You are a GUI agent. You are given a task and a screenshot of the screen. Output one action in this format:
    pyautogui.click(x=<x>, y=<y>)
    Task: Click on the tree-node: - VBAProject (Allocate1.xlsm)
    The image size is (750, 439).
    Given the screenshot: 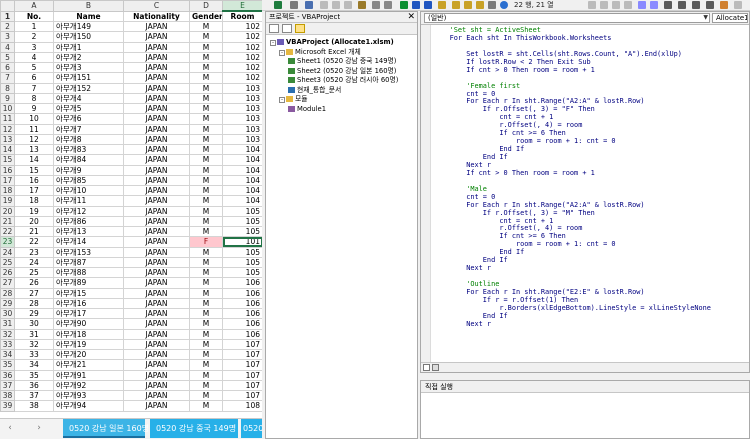 What is the action you would take?
    pyautogui.click(x=341, y=43)
    